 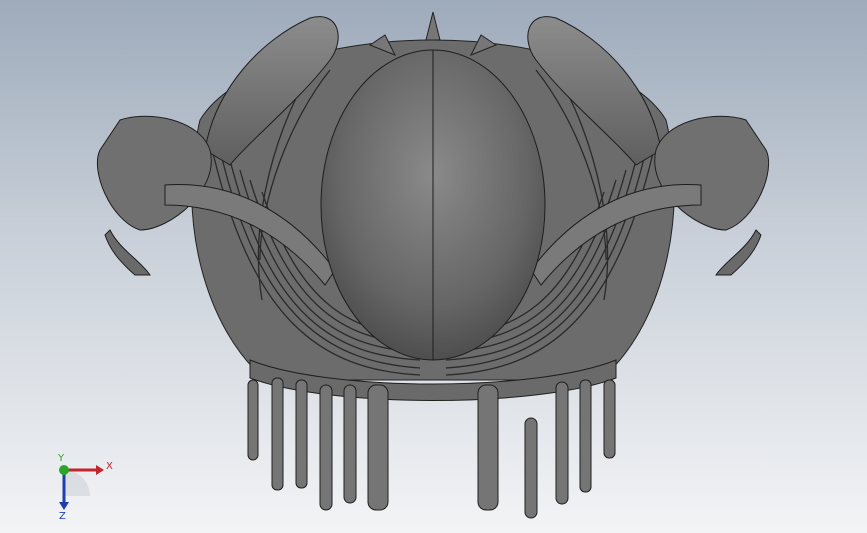 I want to click on orientation-triad: X Y Z, so click(x=85, y=486).